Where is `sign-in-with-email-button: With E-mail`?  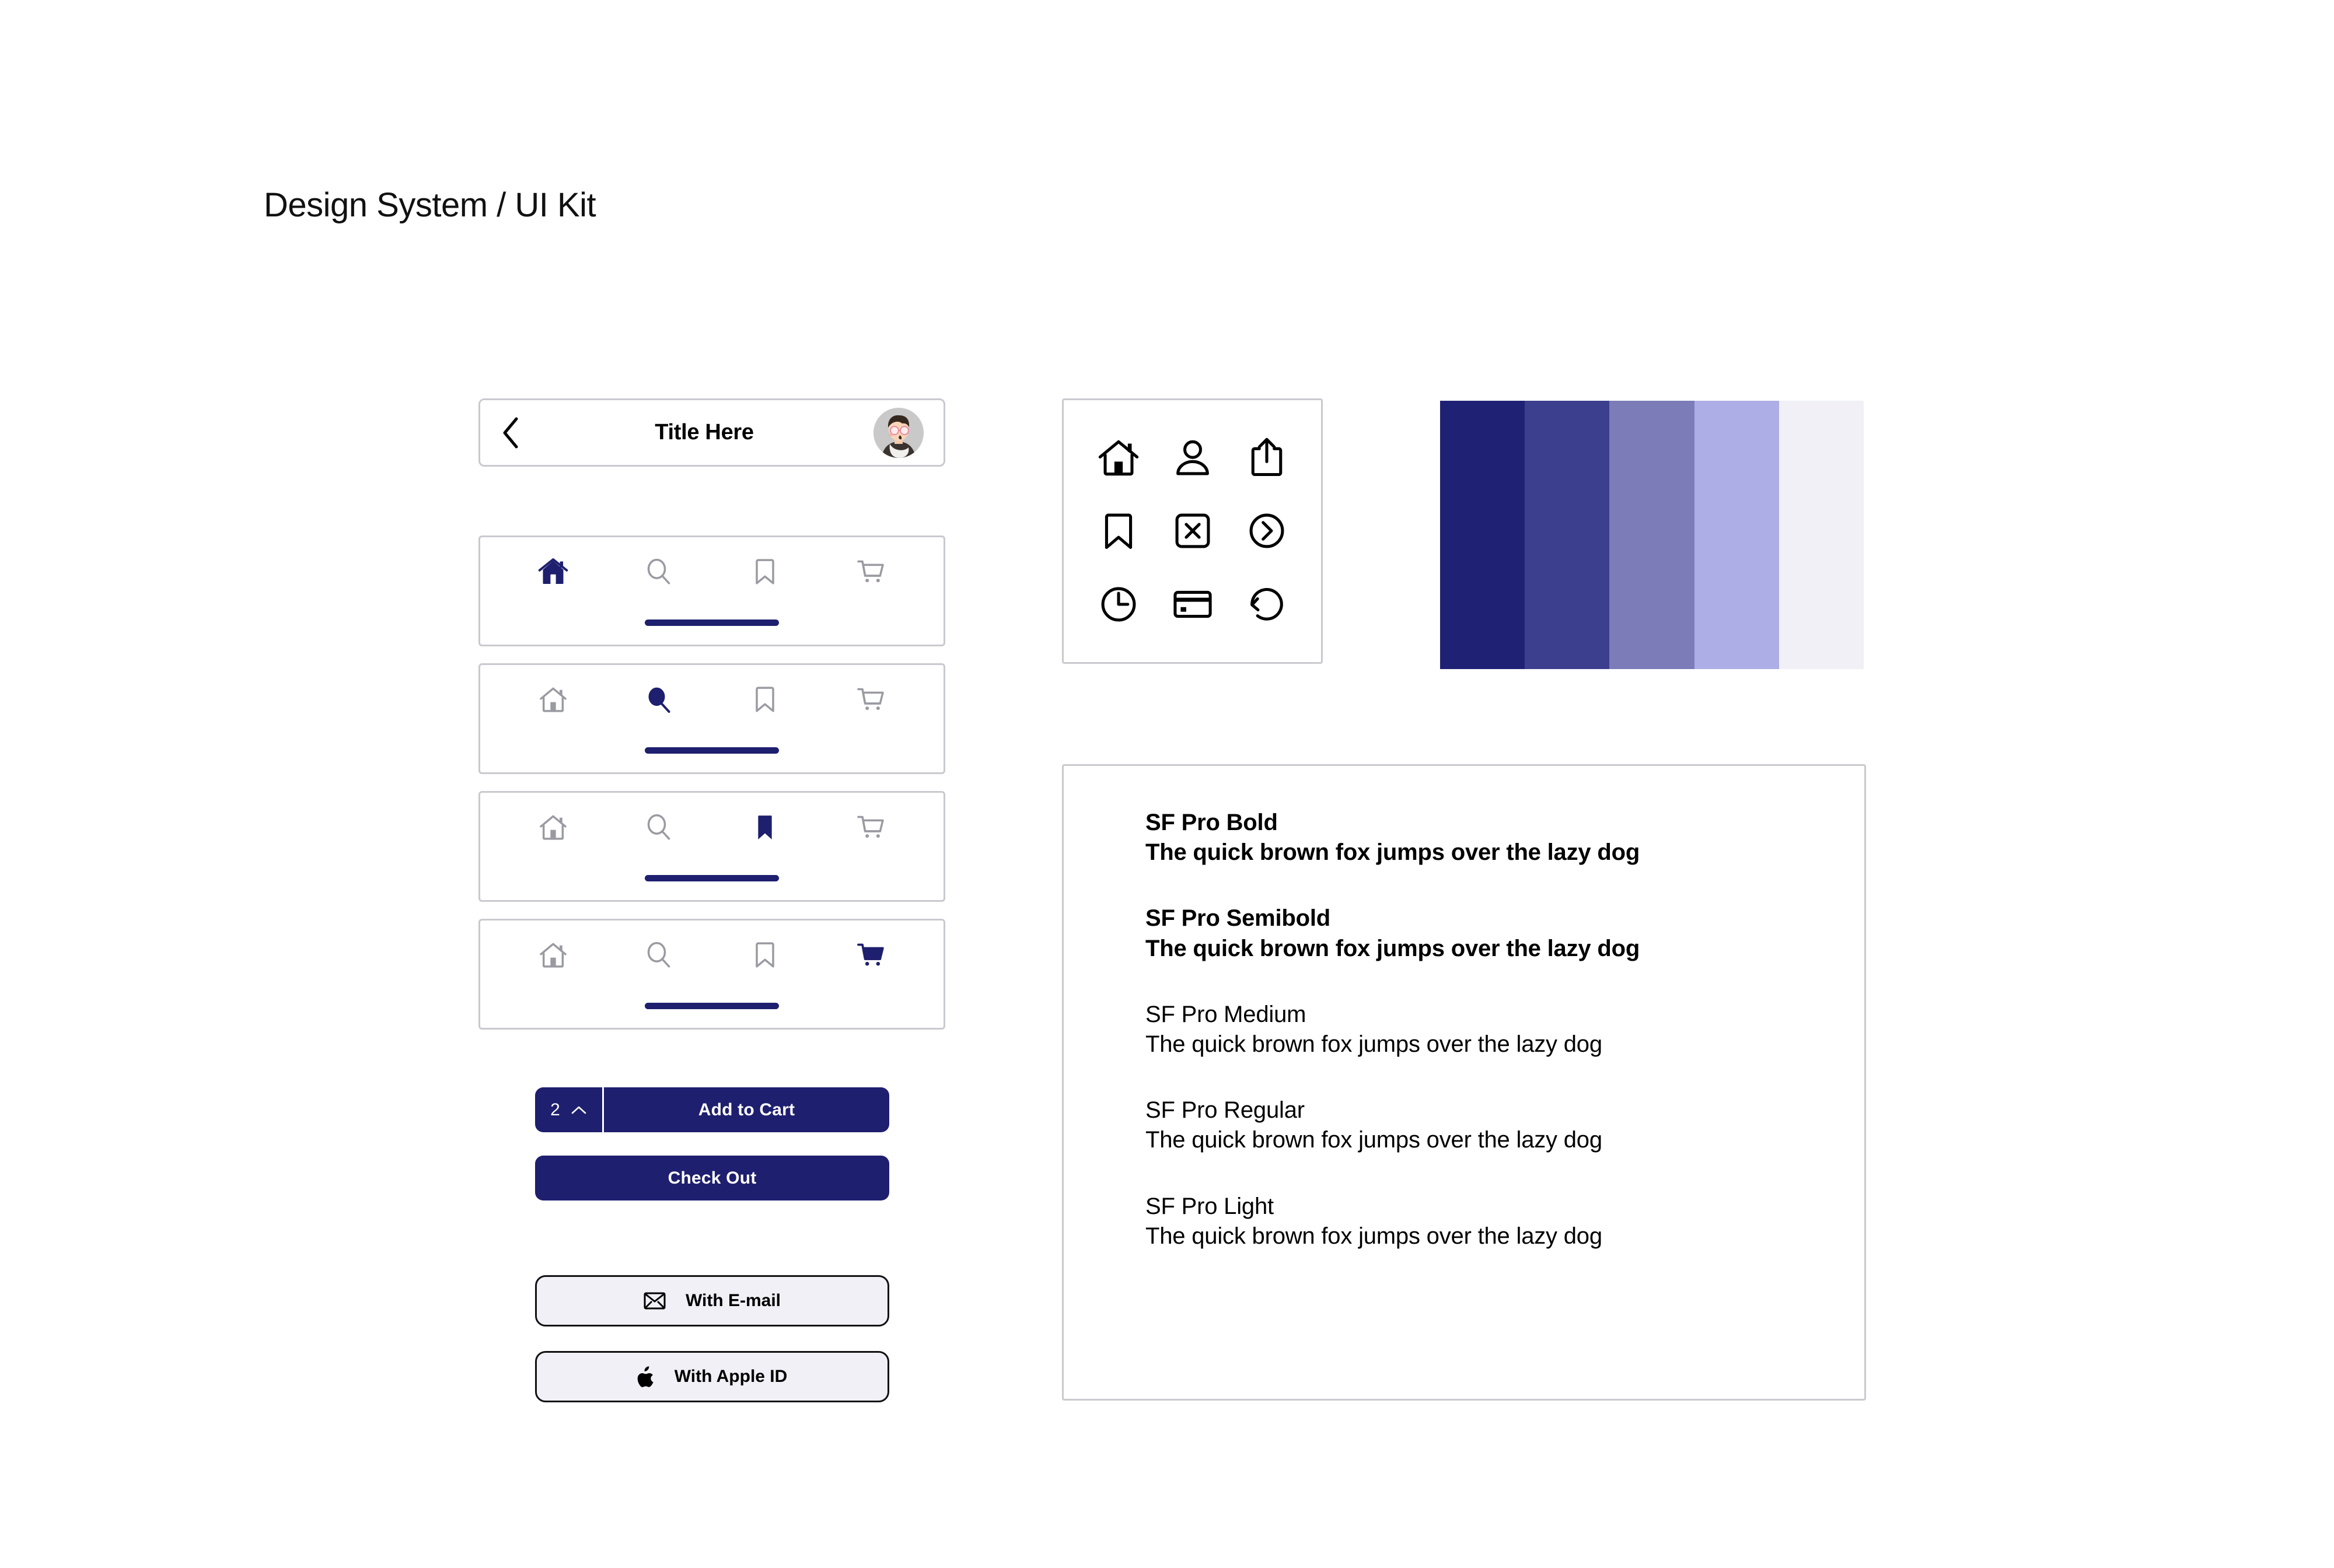 sign-in-with-email-button: With E-mail is located at coordinates (712, 1300).